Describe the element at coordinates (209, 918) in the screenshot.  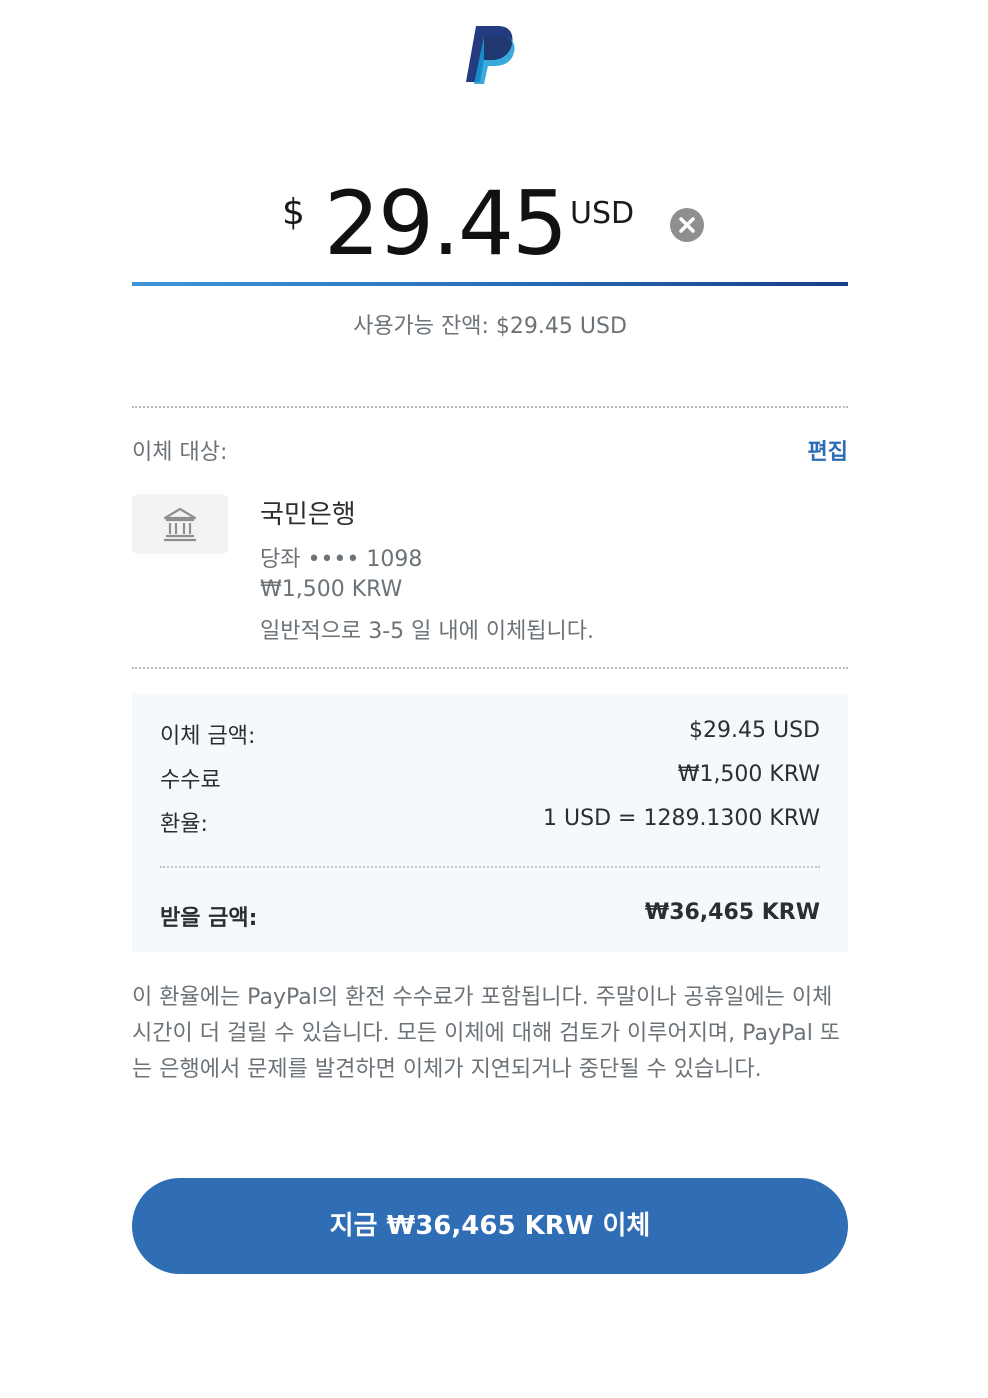
I see `summary-label: 받을 금액:` at that location.